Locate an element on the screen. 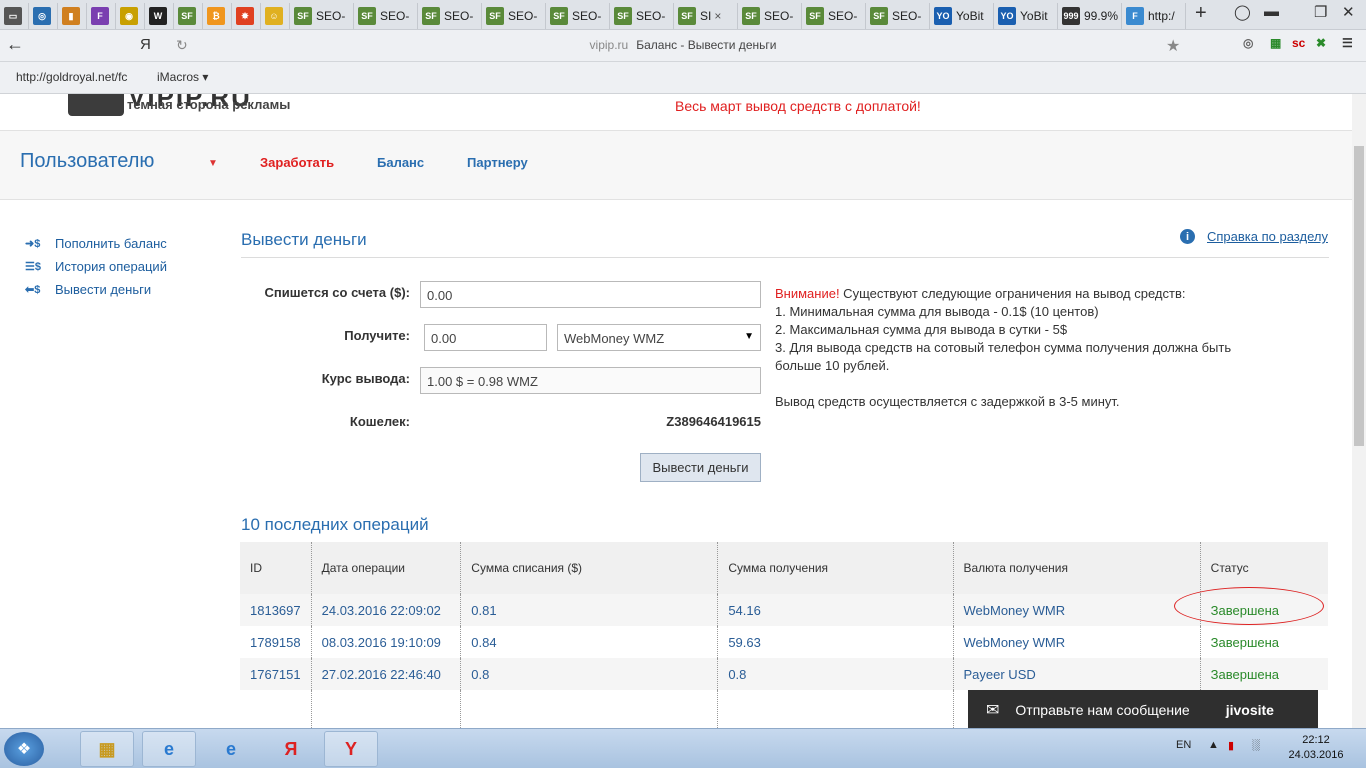 The image size is (1366, 768). bookmark-imacros: iMacros ▾ is located at coordinates (182, 77).